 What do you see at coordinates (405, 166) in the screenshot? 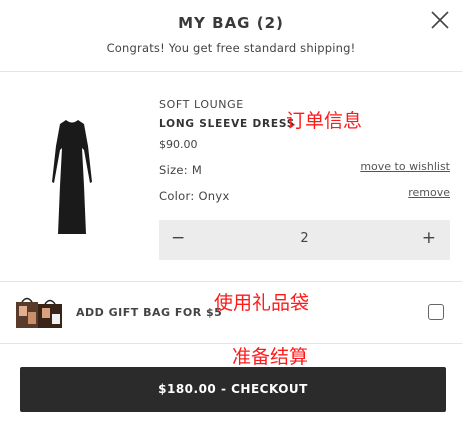
I see `move-to-wishlist-link: move to wishlist` at bounding box center [405, 166].